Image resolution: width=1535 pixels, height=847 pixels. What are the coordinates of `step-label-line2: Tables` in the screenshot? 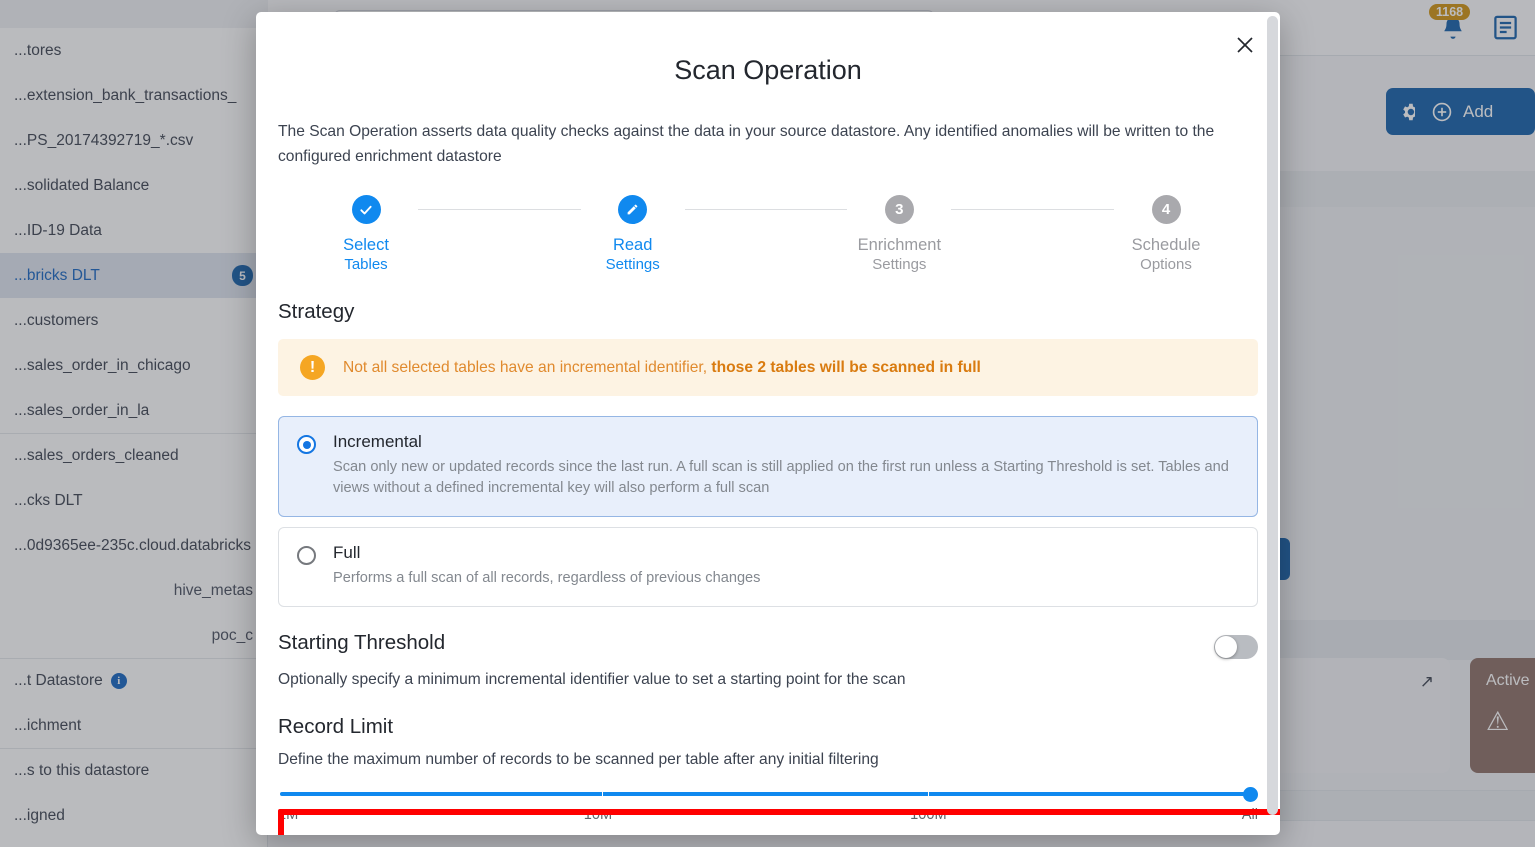 It's located at (366, 264).